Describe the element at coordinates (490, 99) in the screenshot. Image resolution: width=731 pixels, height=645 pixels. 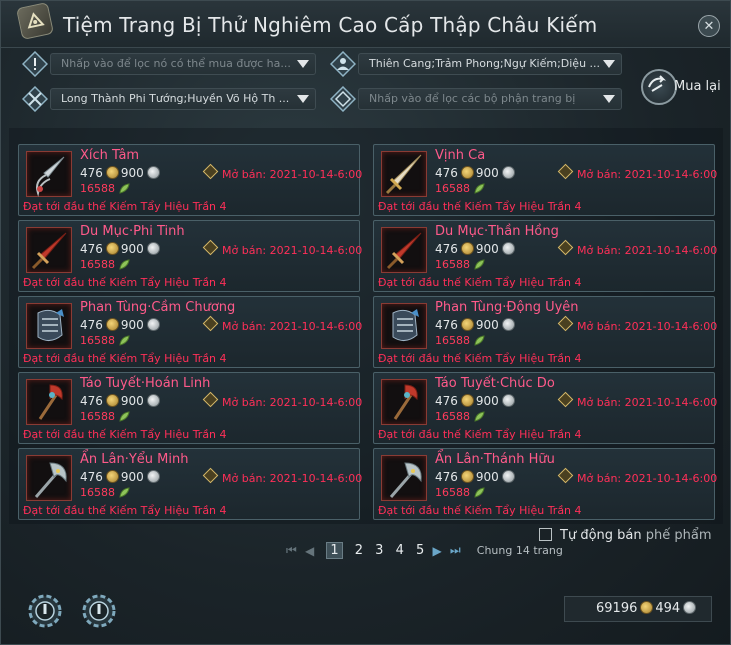
I see `slot-filter-dropdown: Nhấp vào để lọc các bộ phận trang bị` at that location.